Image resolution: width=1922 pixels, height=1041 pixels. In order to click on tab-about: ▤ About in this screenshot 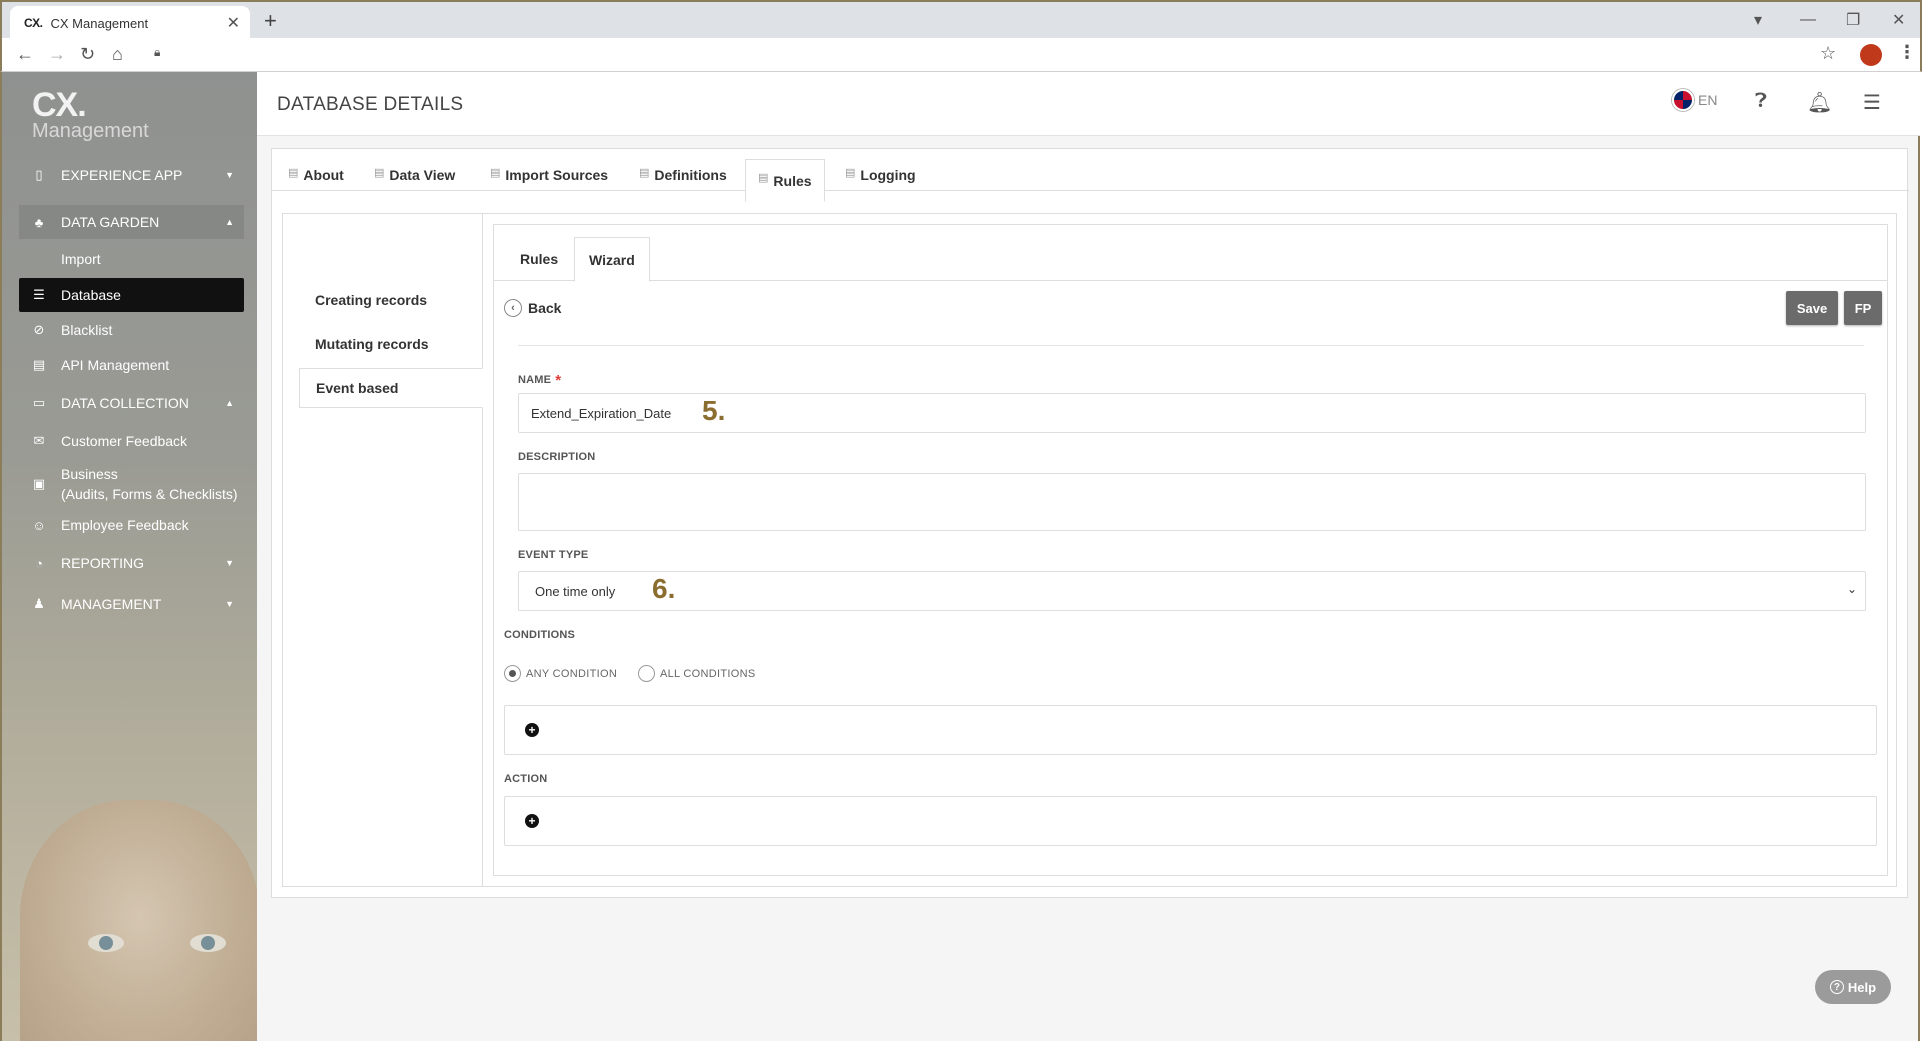, I will do `click(316, 175)`.